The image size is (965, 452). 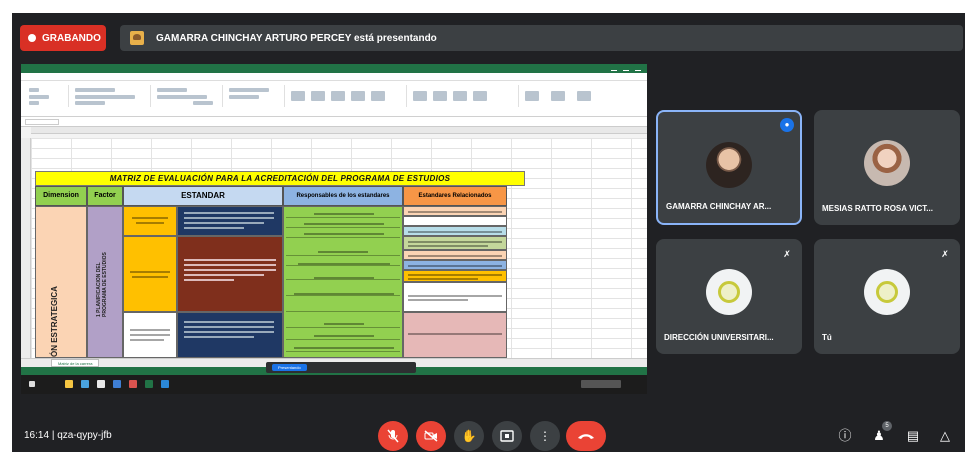 I want to click on speaking-icon: ●, so click(x=787, y=125).